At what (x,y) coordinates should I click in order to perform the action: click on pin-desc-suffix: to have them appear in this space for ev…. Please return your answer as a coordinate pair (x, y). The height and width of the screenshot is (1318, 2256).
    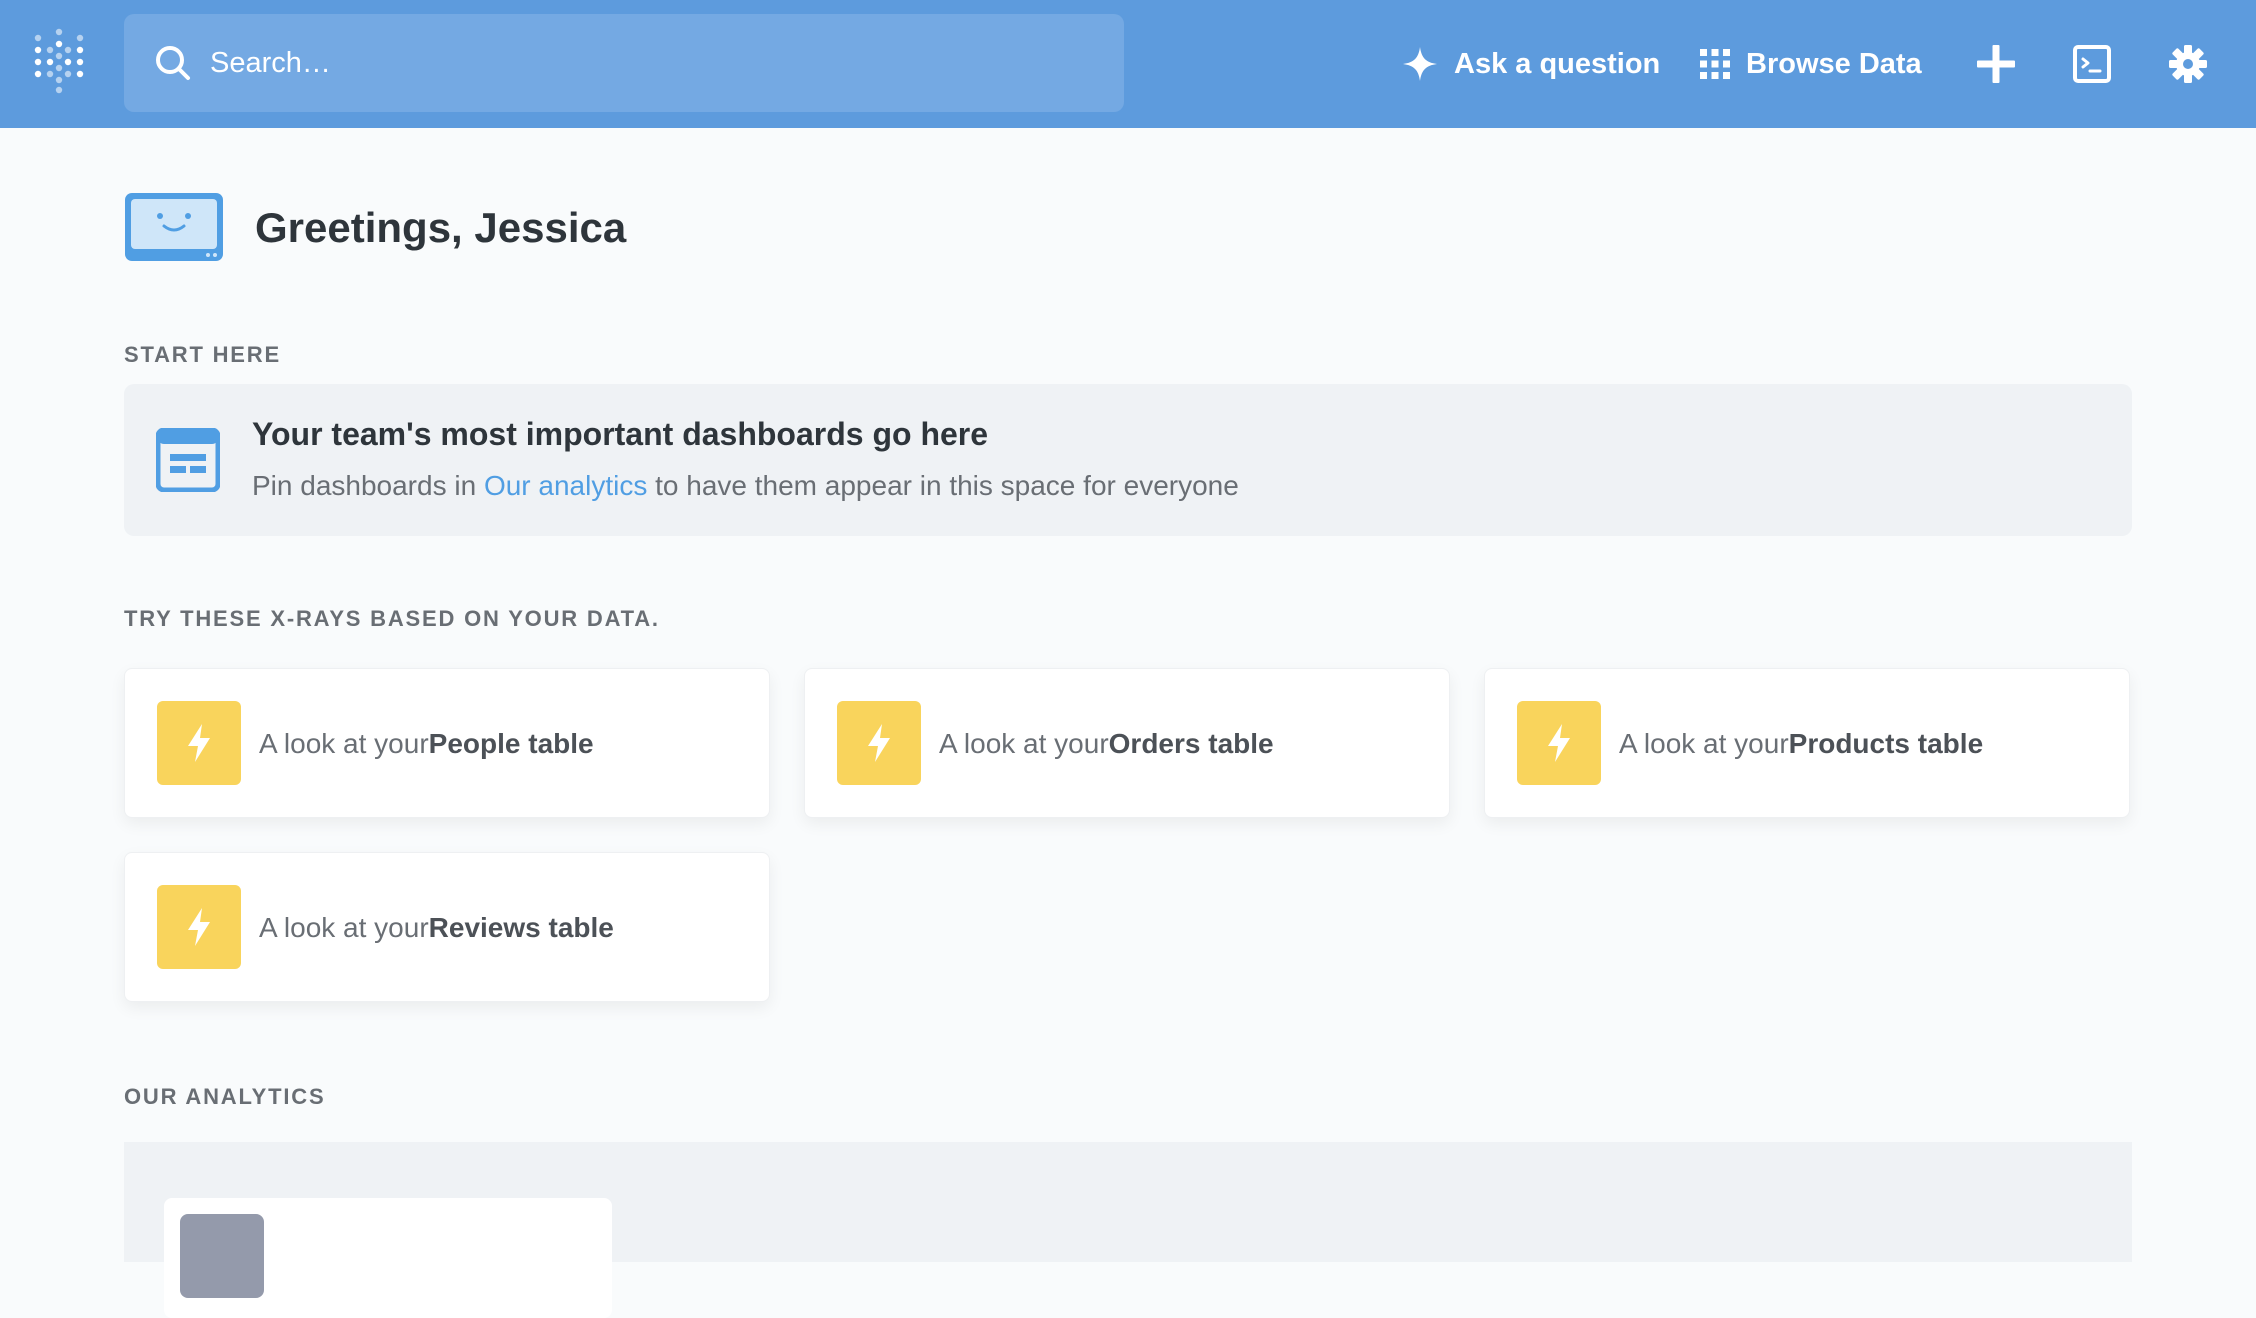
    Looking at the image, I should click on (943, 485).